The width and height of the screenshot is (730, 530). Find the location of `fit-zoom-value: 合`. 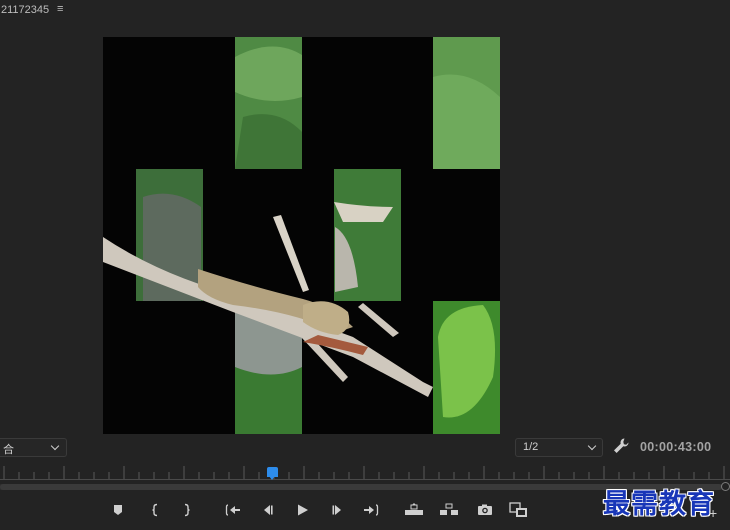

fit-zoom-value: 合 is located at coordinates (8, 450).